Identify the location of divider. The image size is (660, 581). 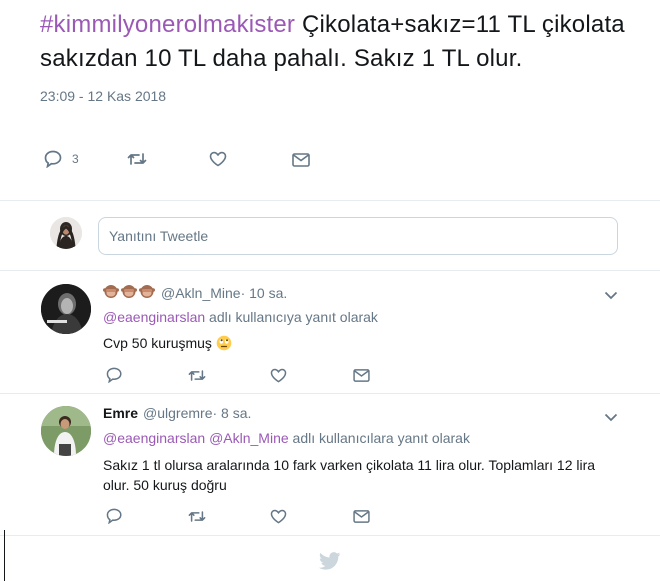
(330, 535).